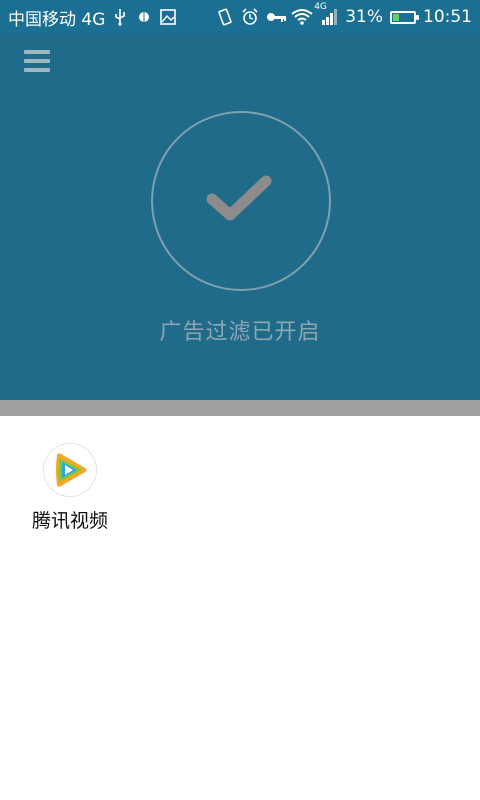 Image resolution: width=480 pixels, height=800 pixels. What do you see at coordinates (404, 17) in the screenshot?
I see `battery-icon` at bounding box center [404, 17].